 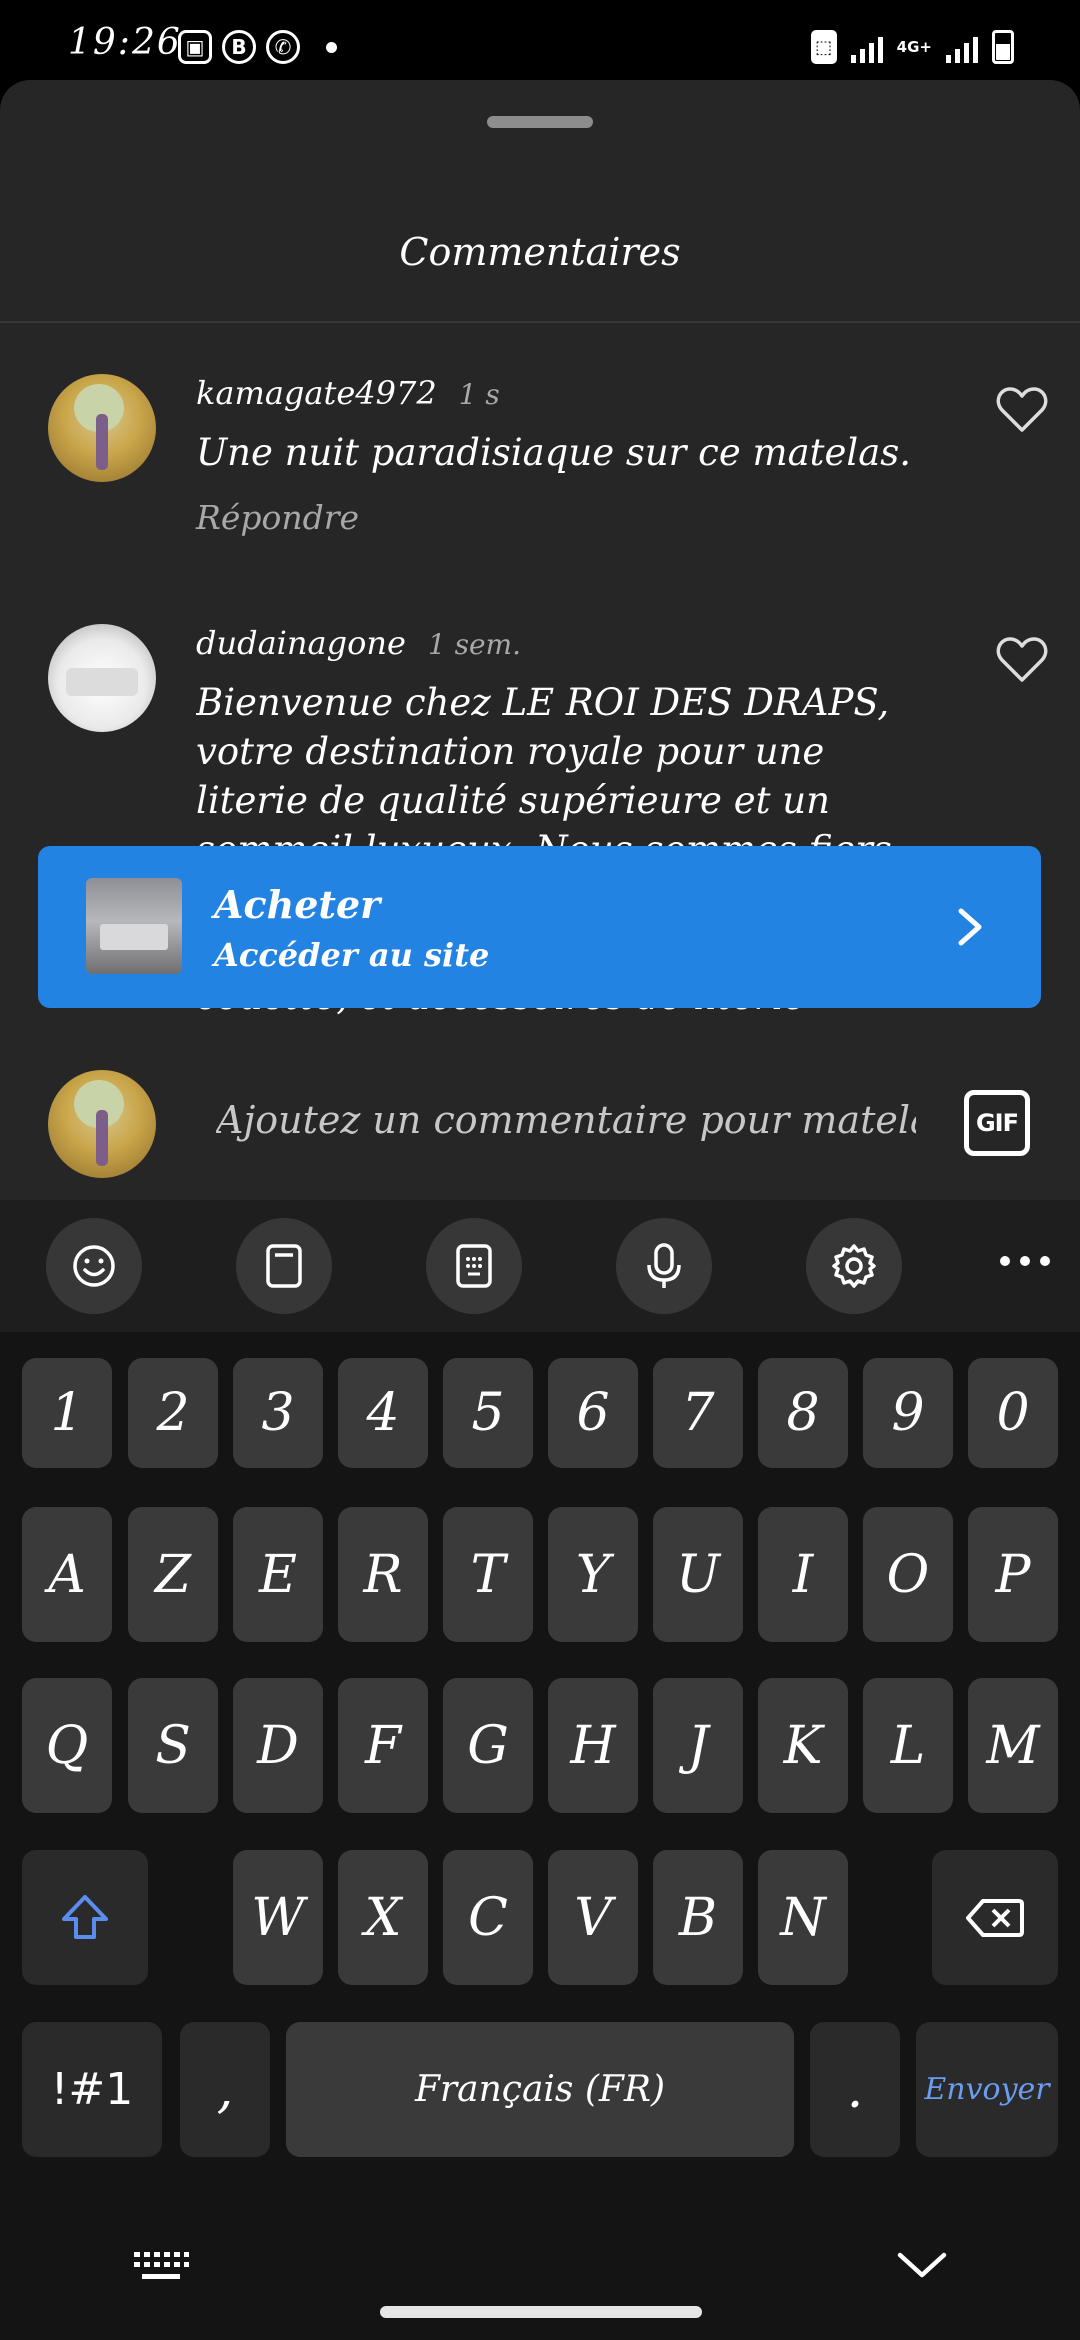 What do you see at coordinates (283, 47) in the screenshot?
I see `whatsapp-icon: ✆` at bounding box center [283, 47].